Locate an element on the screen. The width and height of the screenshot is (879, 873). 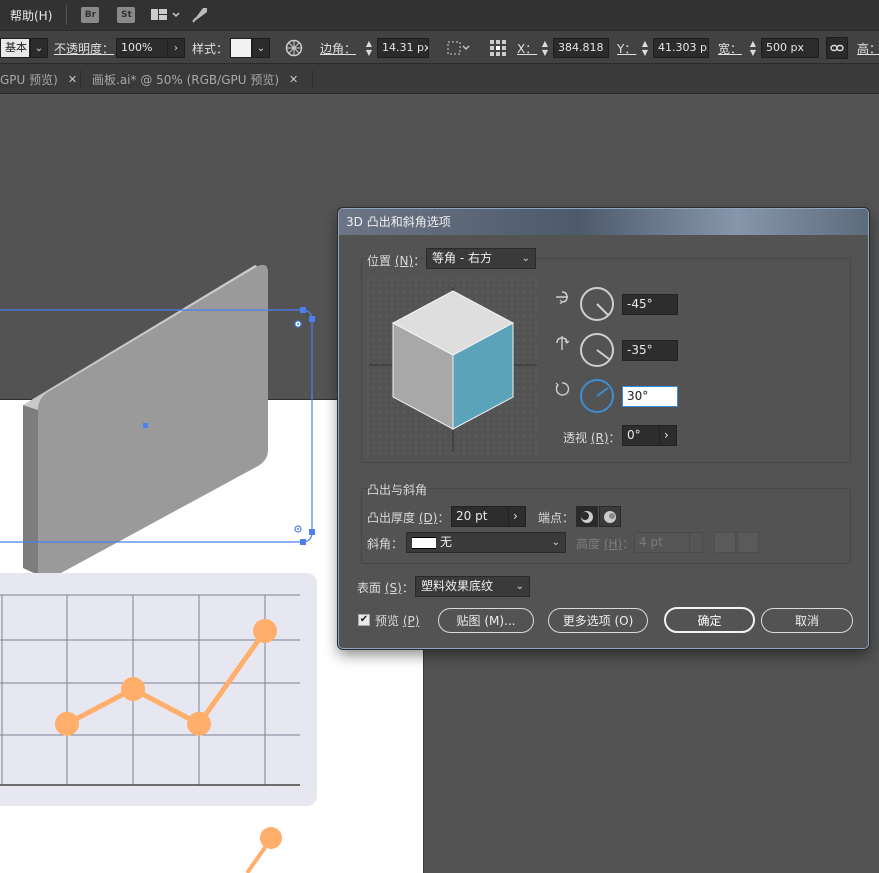
ok-button: 确定 is located at coordinates (709, 620).